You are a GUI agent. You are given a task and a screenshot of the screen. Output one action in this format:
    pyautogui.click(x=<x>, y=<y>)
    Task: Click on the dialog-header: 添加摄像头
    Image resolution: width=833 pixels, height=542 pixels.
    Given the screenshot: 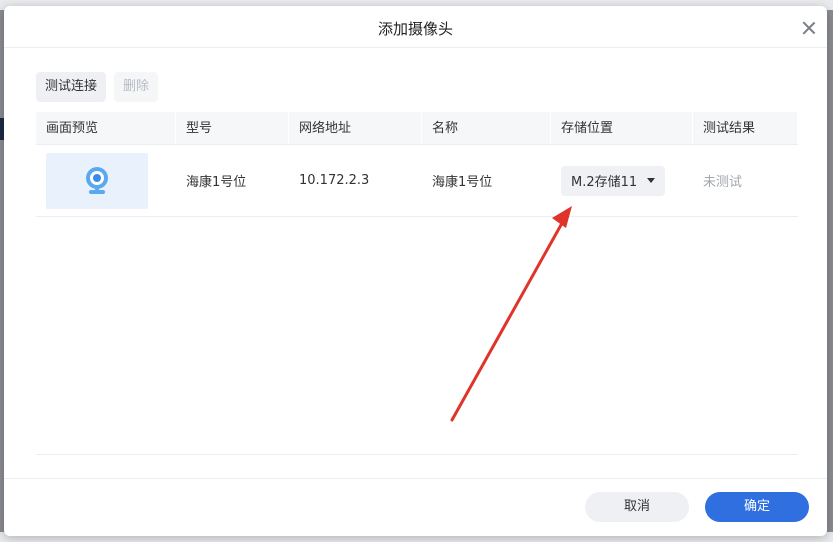 What is the action you would take?
    pyautogui.click(x=415, y=27)
    